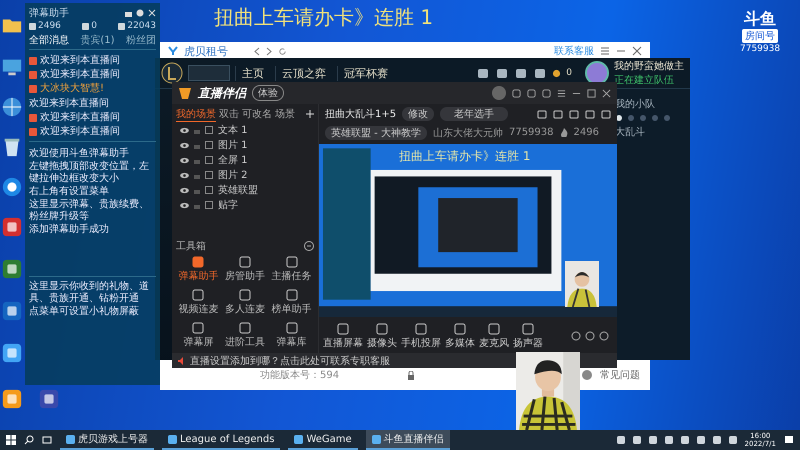 The height and width of the screenshot is (450, 800). I want to click on popularity-count: 2496, so click(586, 132).